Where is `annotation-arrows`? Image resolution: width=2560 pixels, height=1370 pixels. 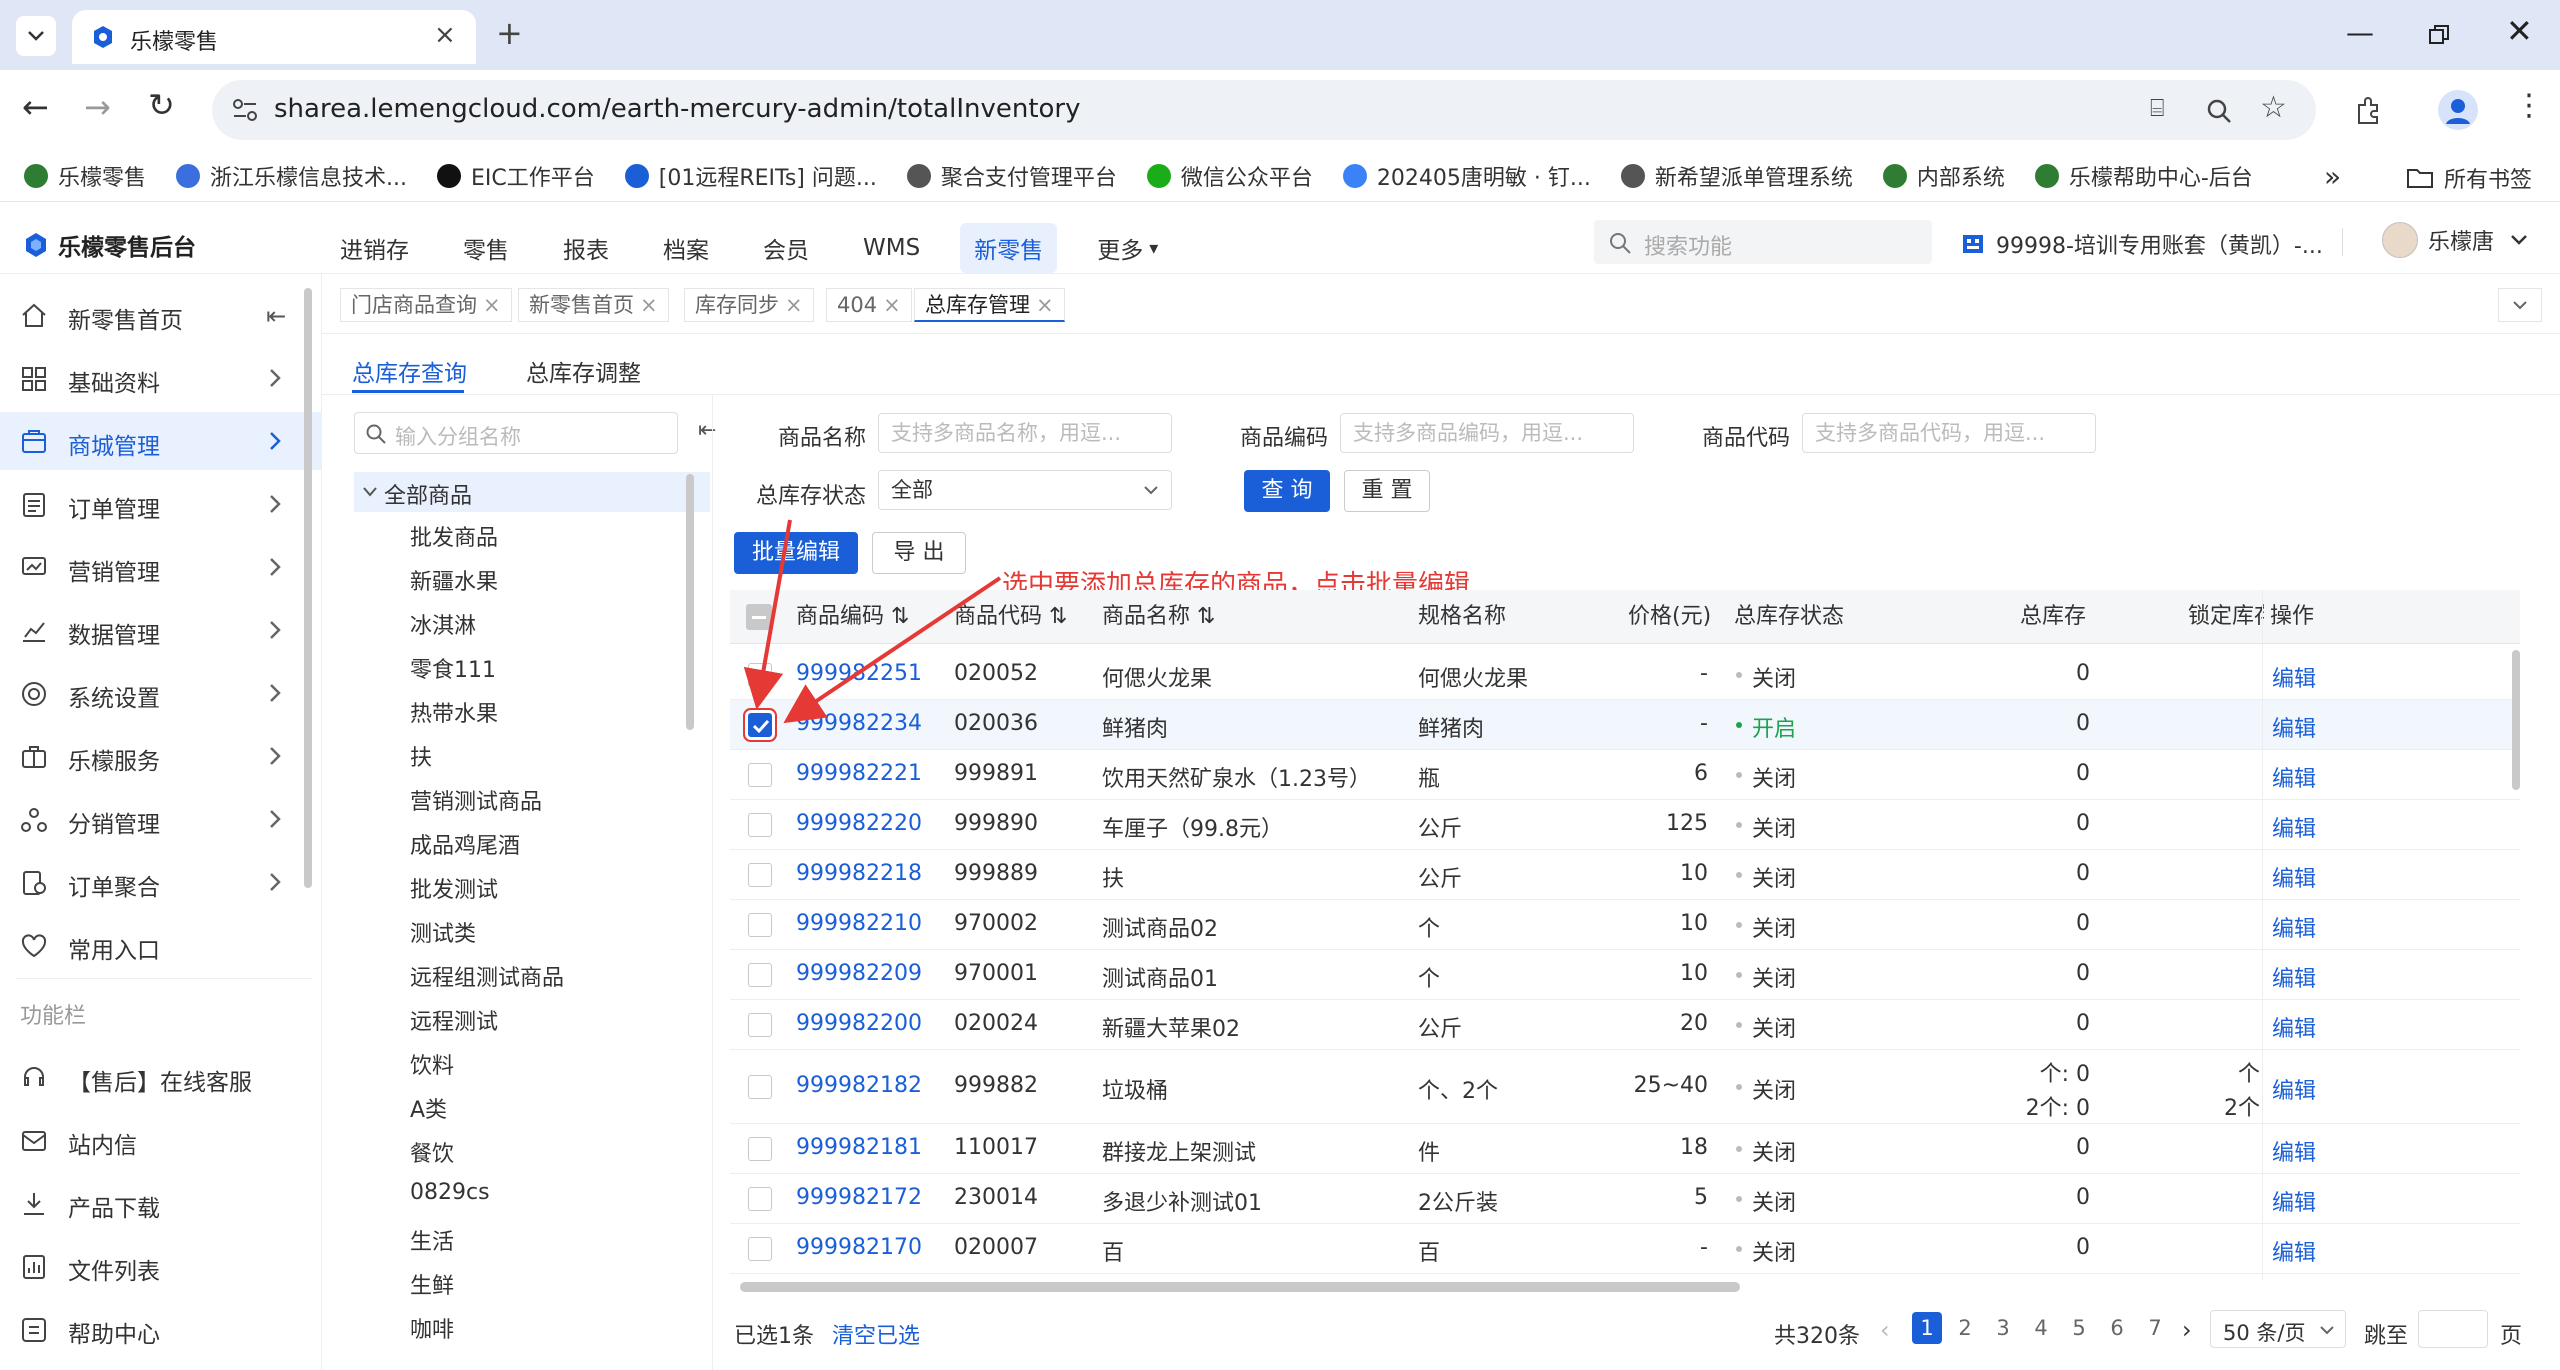 annotation-arrows is located at coordinates (872, 621).